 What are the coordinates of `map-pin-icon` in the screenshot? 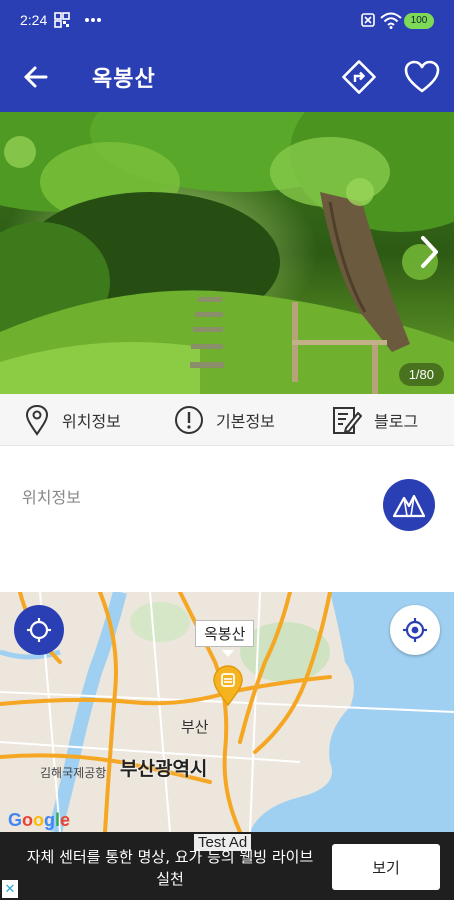 It's located at (228, 685).